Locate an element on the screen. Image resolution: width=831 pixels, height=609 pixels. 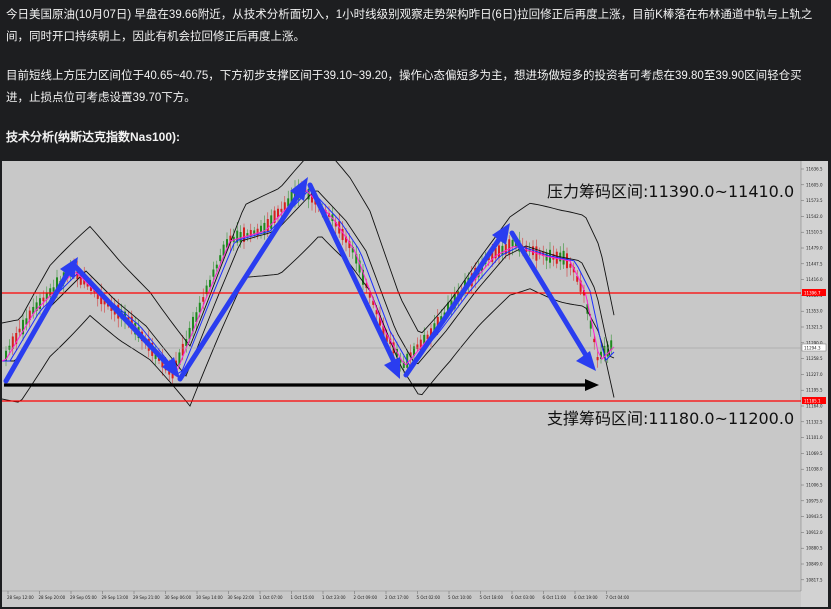
price-tick-label: 10880.5 is located at coordinates (814, 548).